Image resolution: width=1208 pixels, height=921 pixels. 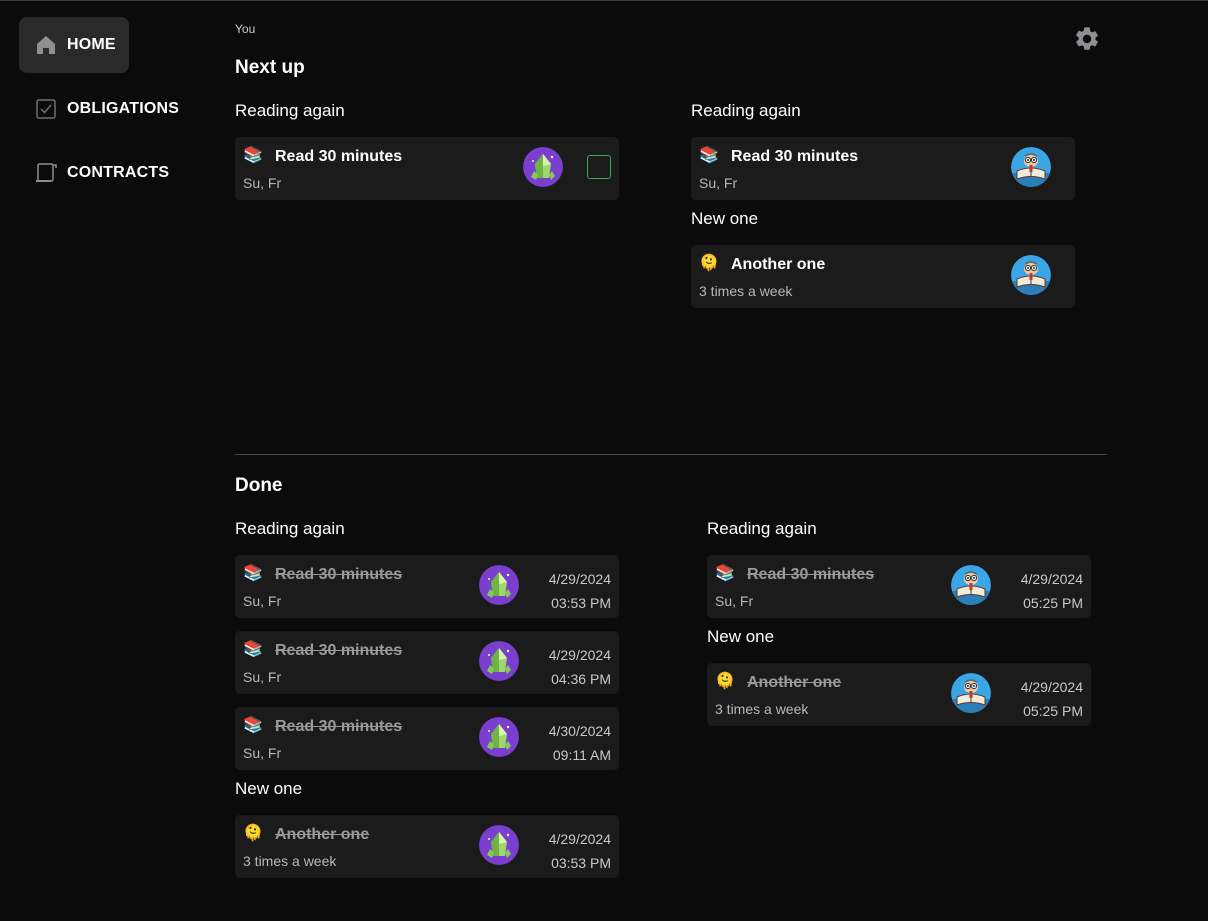 I want to click on home-icon, so click(x=46, y=45).